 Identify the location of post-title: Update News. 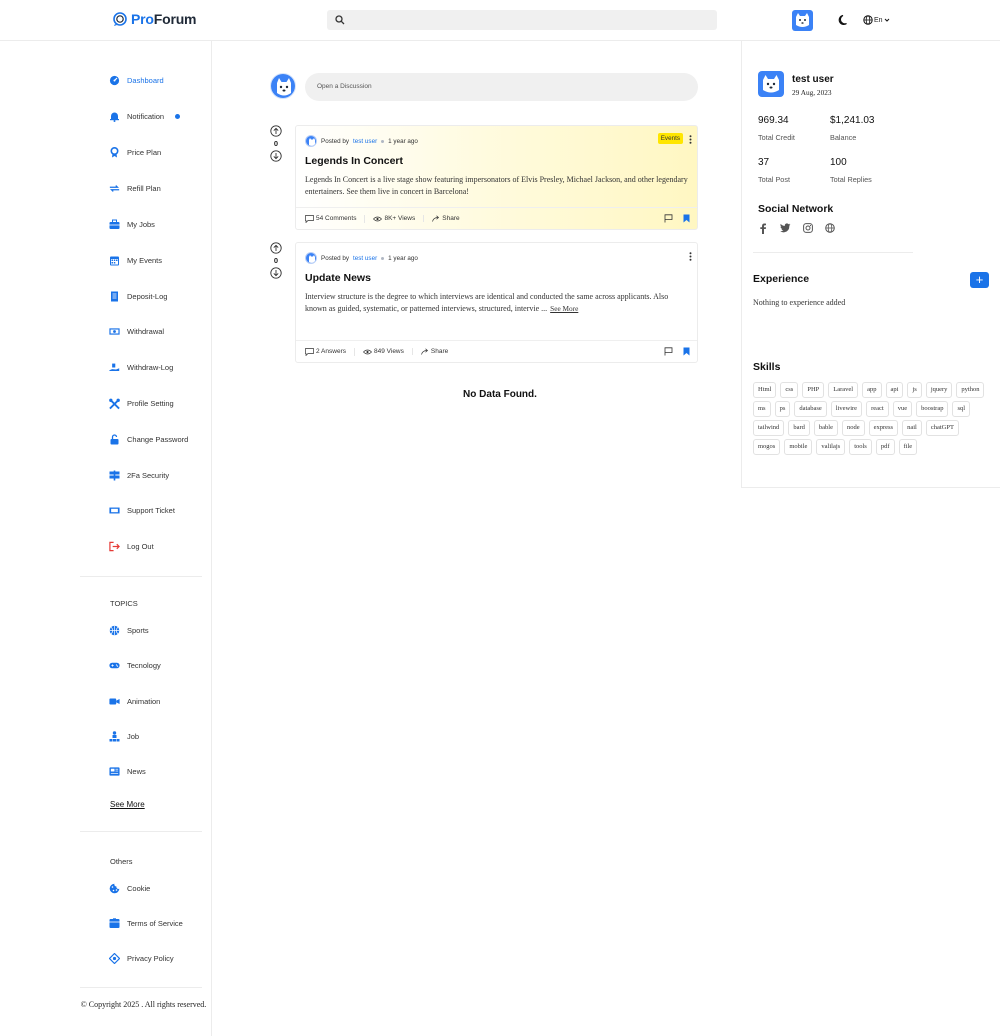
(338, 278).